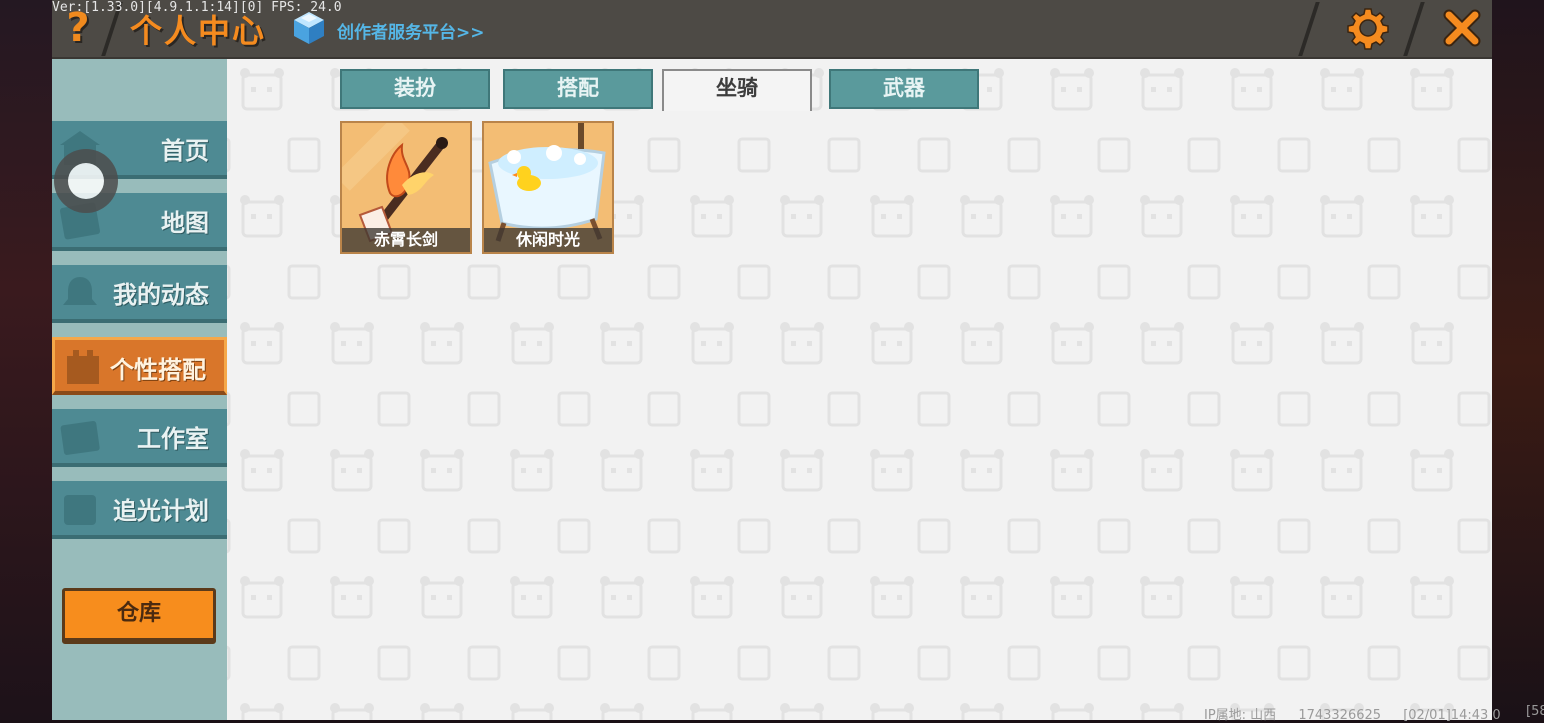 The width and height of the screenshot is (1544, 723). I want to click on sidebar-item-studio: 工作室, so click(139, 438).